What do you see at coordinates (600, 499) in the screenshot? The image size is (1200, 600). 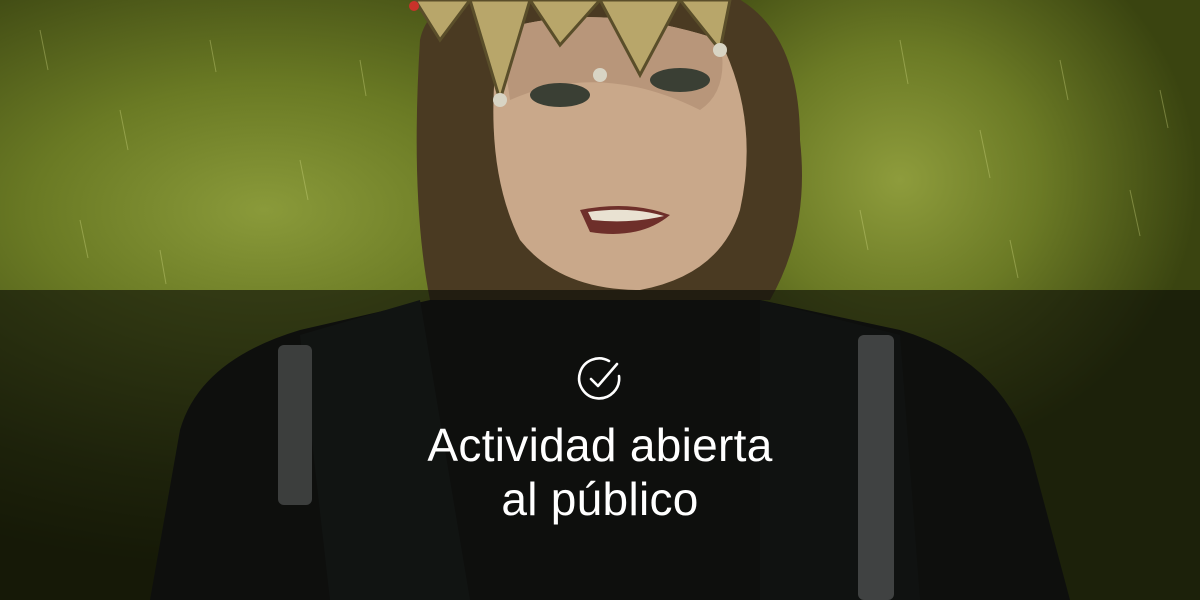 I see `banner-title-line-2: al público` at bounding box center [600, 499].